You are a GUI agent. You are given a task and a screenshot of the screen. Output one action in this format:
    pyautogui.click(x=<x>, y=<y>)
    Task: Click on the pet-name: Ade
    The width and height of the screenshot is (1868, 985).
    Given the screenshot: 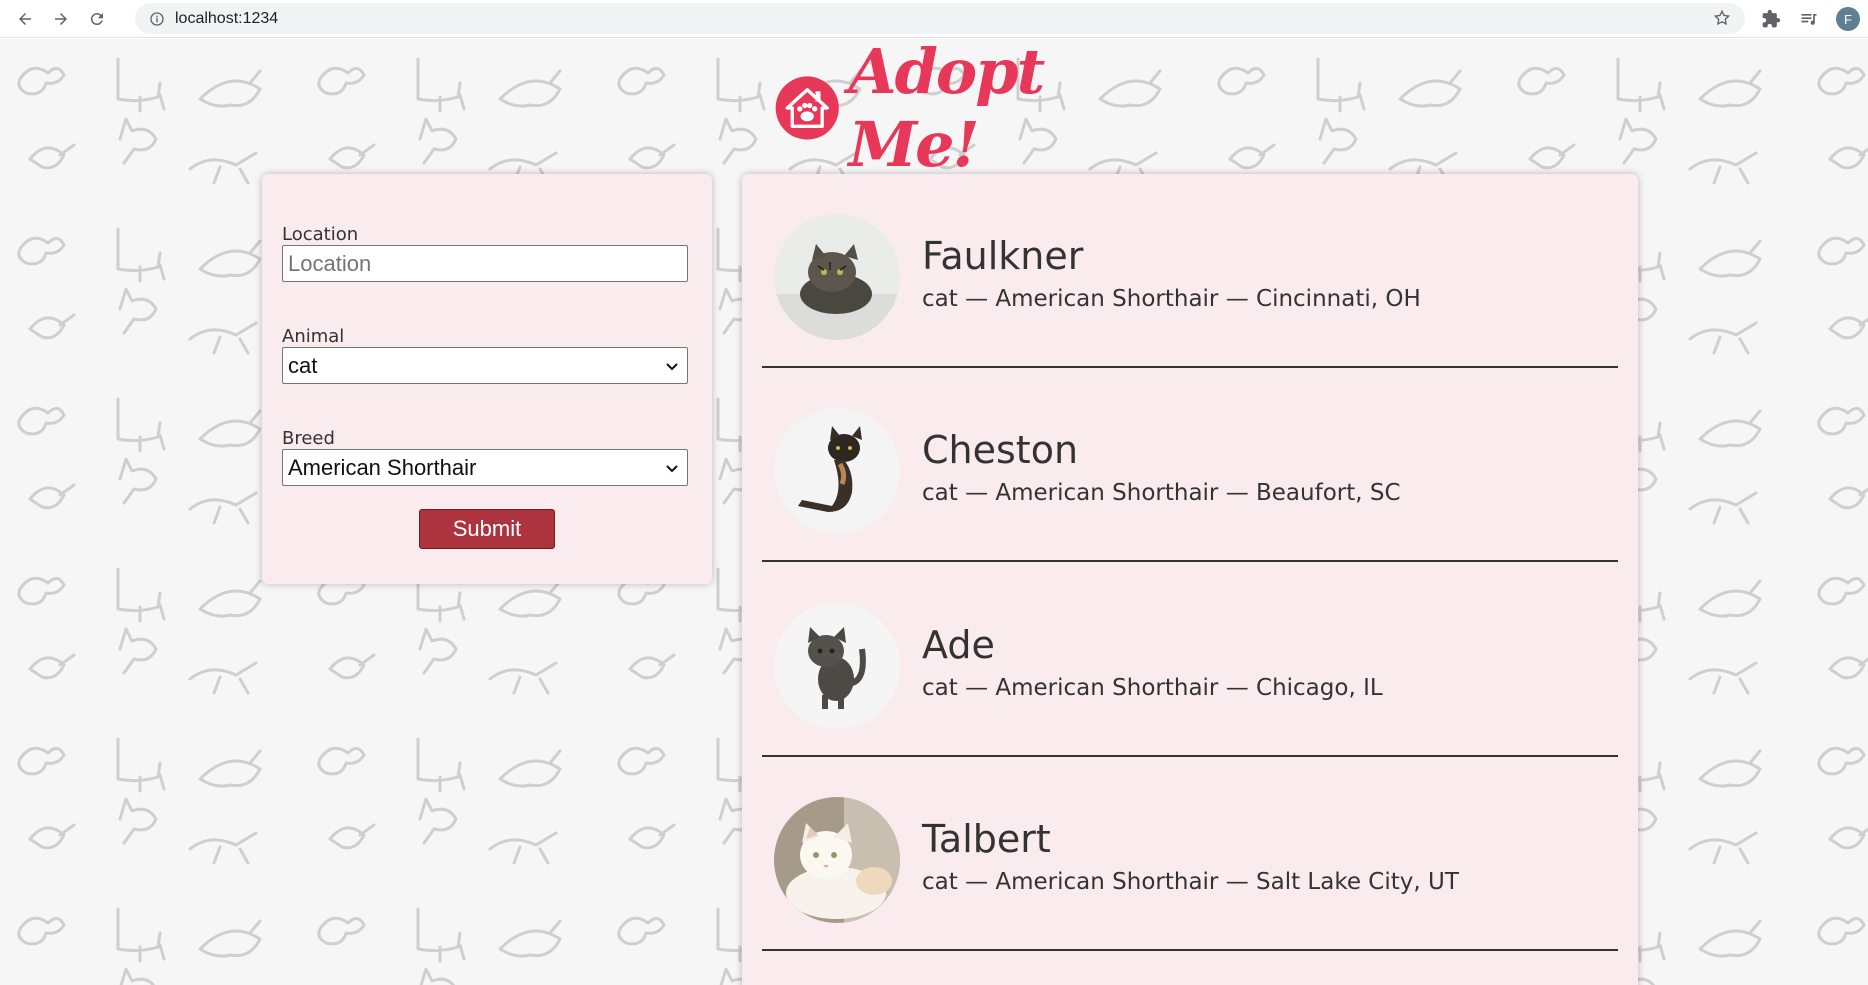 What is the action you would take?
    pyautogui.click(x=958, y=645)
    